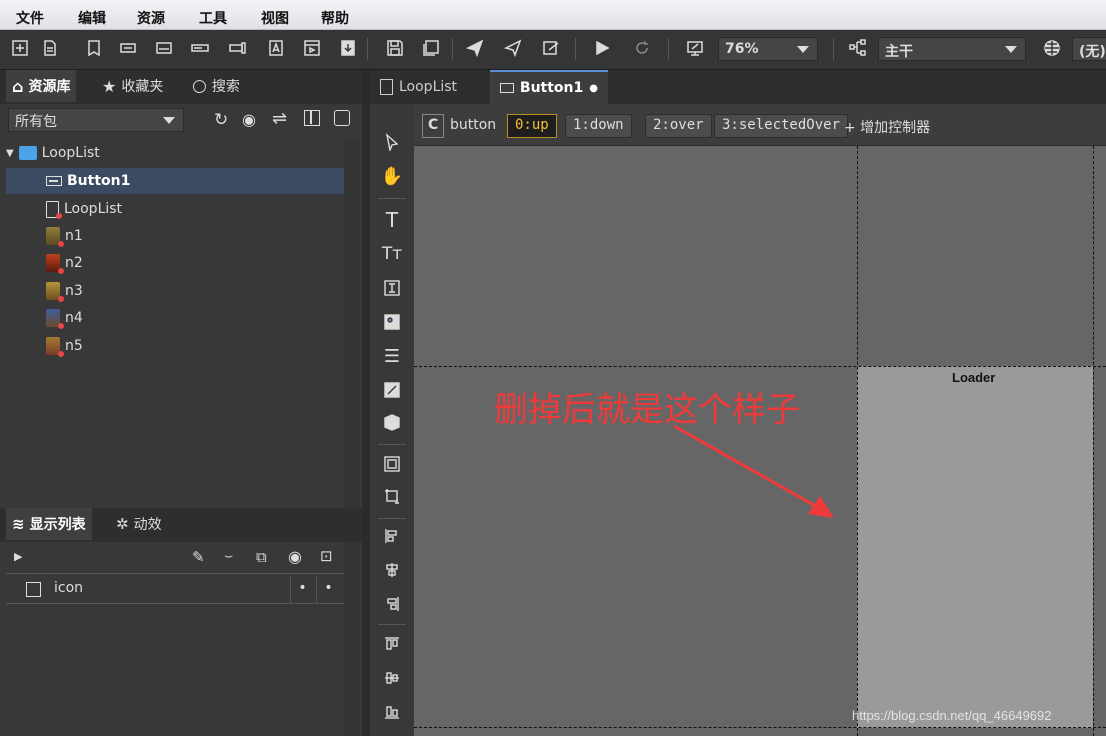 Image resolution: width=1106 pixels, height=736 pixels. I want to click on align-top-icon, so click(392, 644).